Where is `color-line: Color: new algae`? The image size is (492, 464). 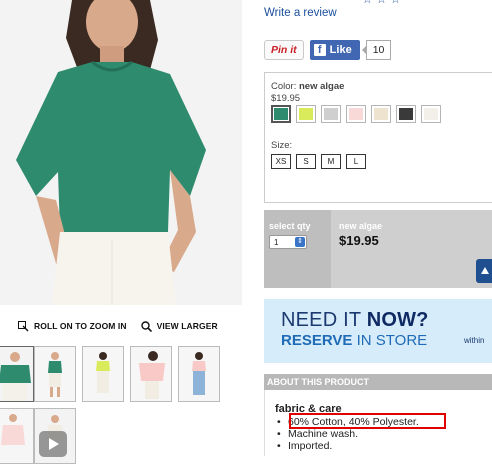 color-line: Color: new algae is located at coordinates (307, 86).